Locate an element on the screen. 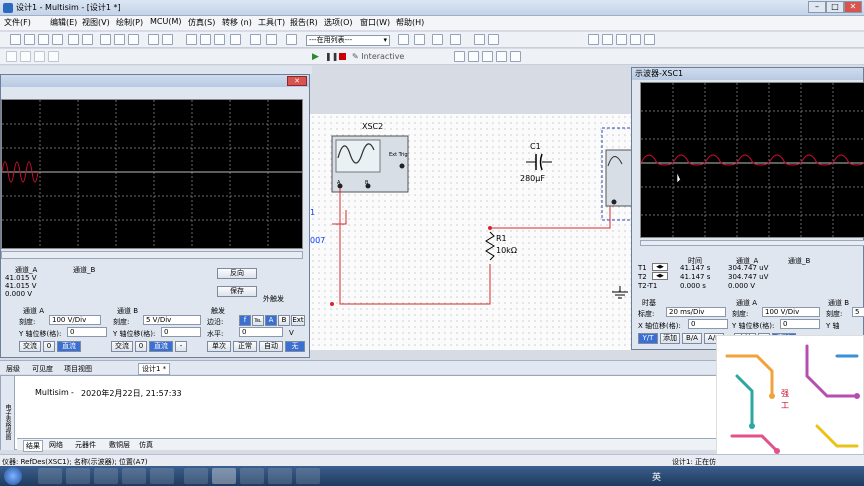  open-icon is located at coordinates (29, 39).